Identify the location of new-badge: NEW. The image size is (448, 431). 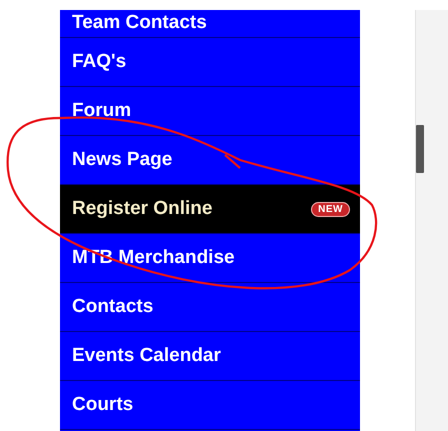
(330, 209).